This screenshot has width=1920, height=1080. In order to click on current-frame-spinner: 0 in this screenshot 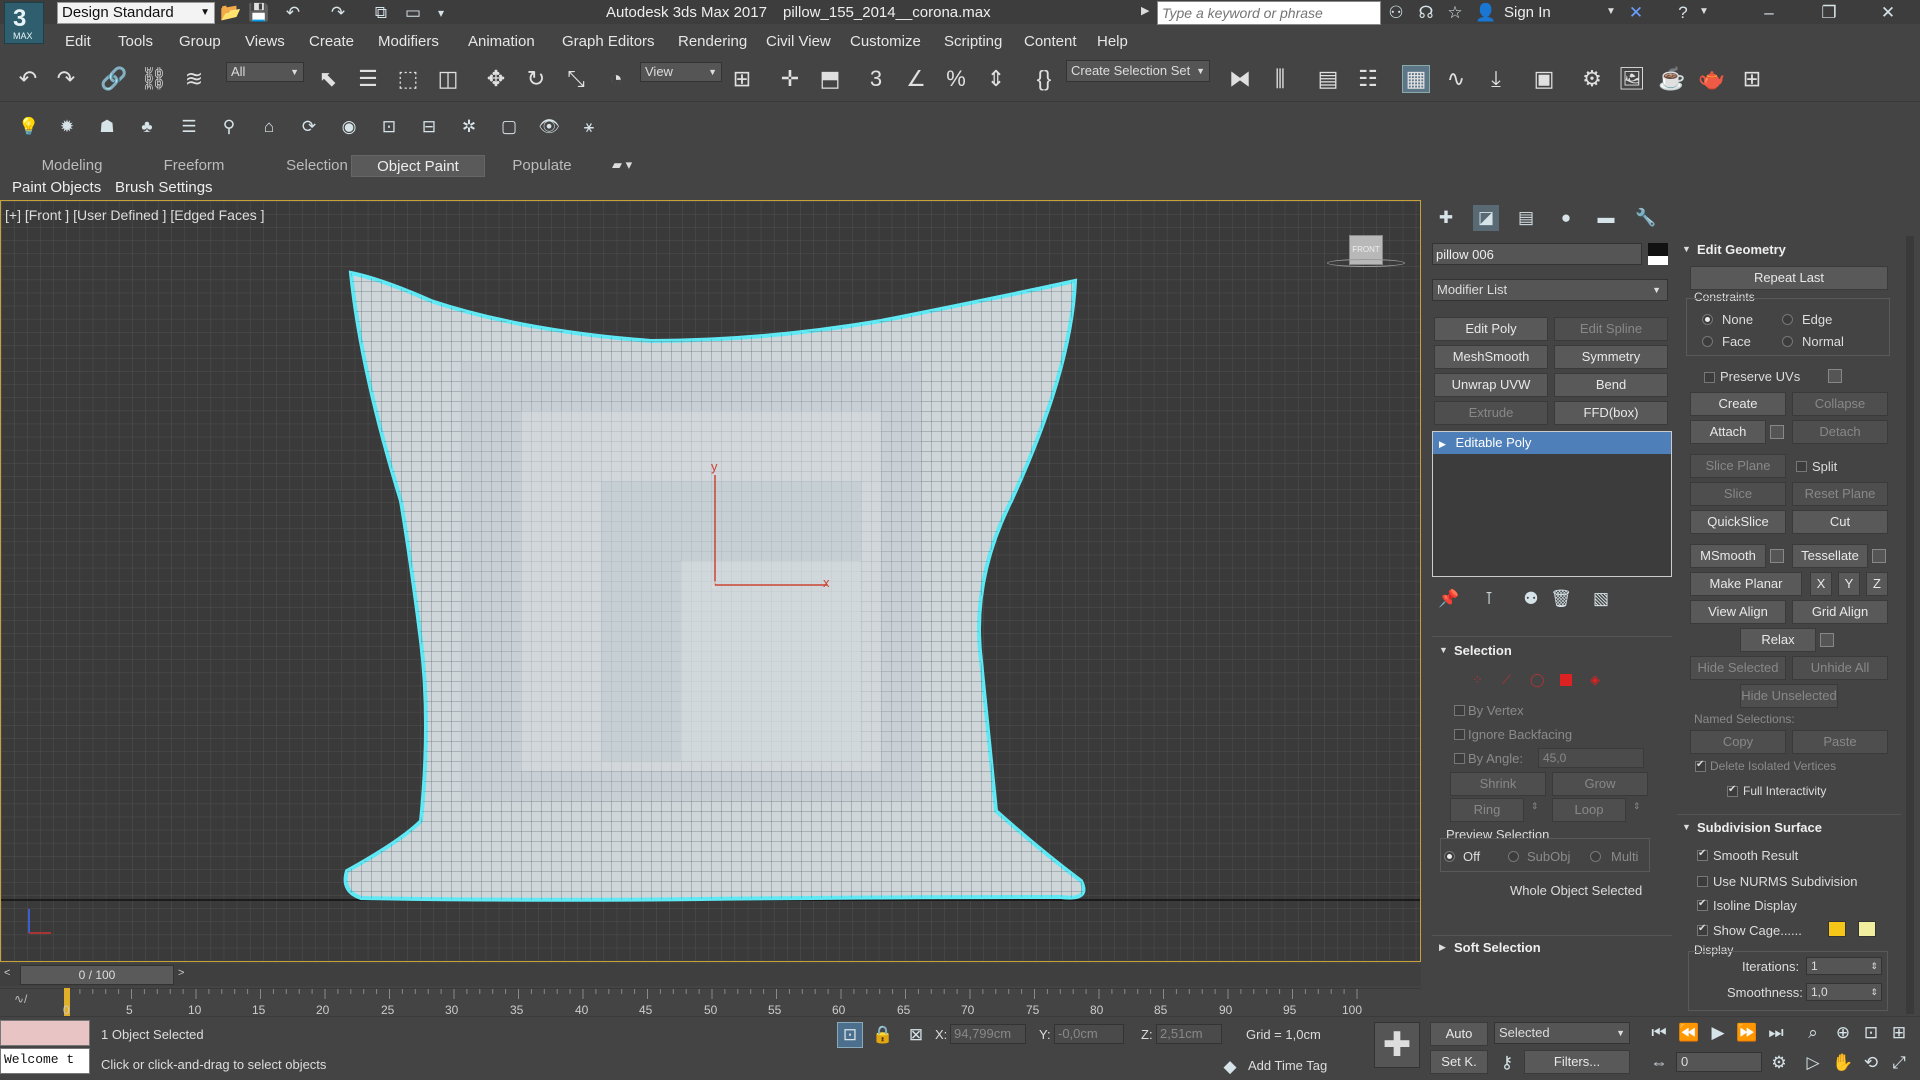, I will do `click(1719, 1062)`.